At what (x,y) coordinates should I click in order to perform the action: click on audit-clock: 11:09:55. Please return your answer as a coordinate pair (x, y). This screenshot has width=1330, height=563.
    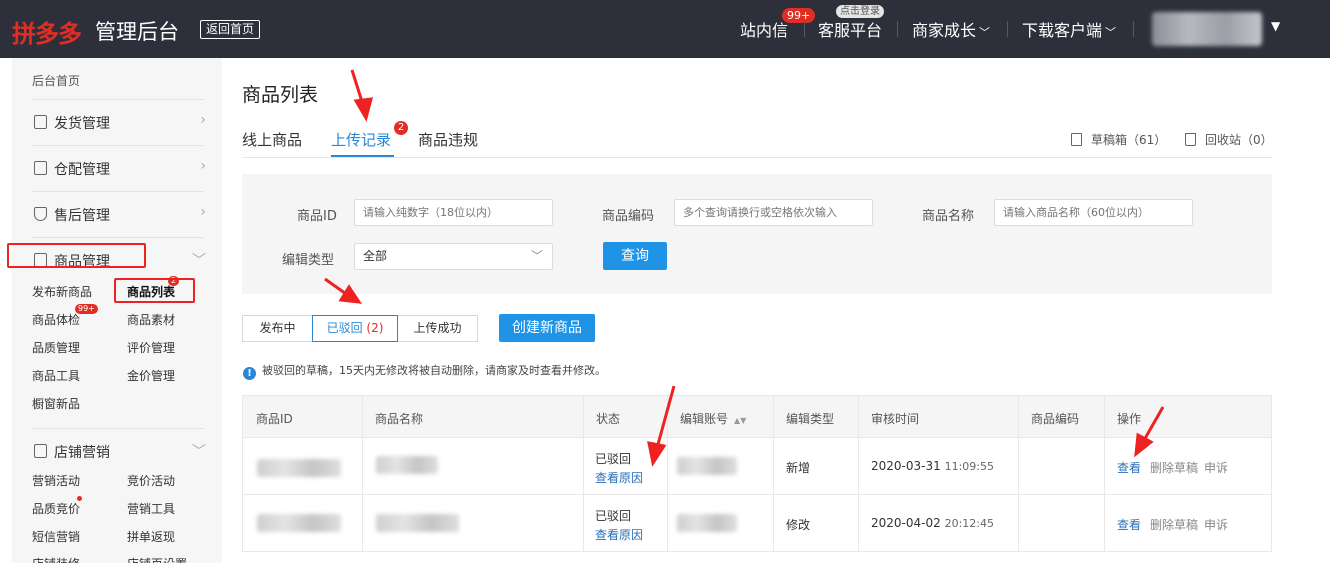
    Looking at the image, I should click on (969, 466).